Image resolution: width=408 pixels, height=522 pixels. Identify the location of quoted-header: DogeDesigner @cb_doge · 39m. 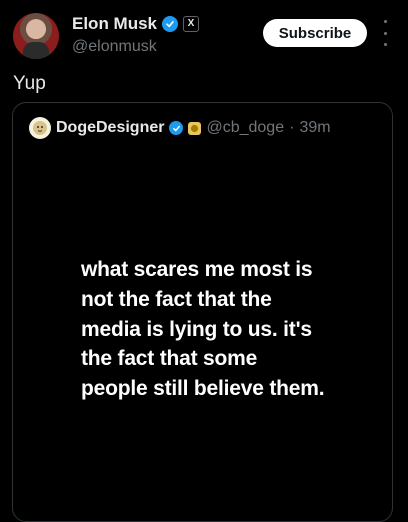
(180, 128).